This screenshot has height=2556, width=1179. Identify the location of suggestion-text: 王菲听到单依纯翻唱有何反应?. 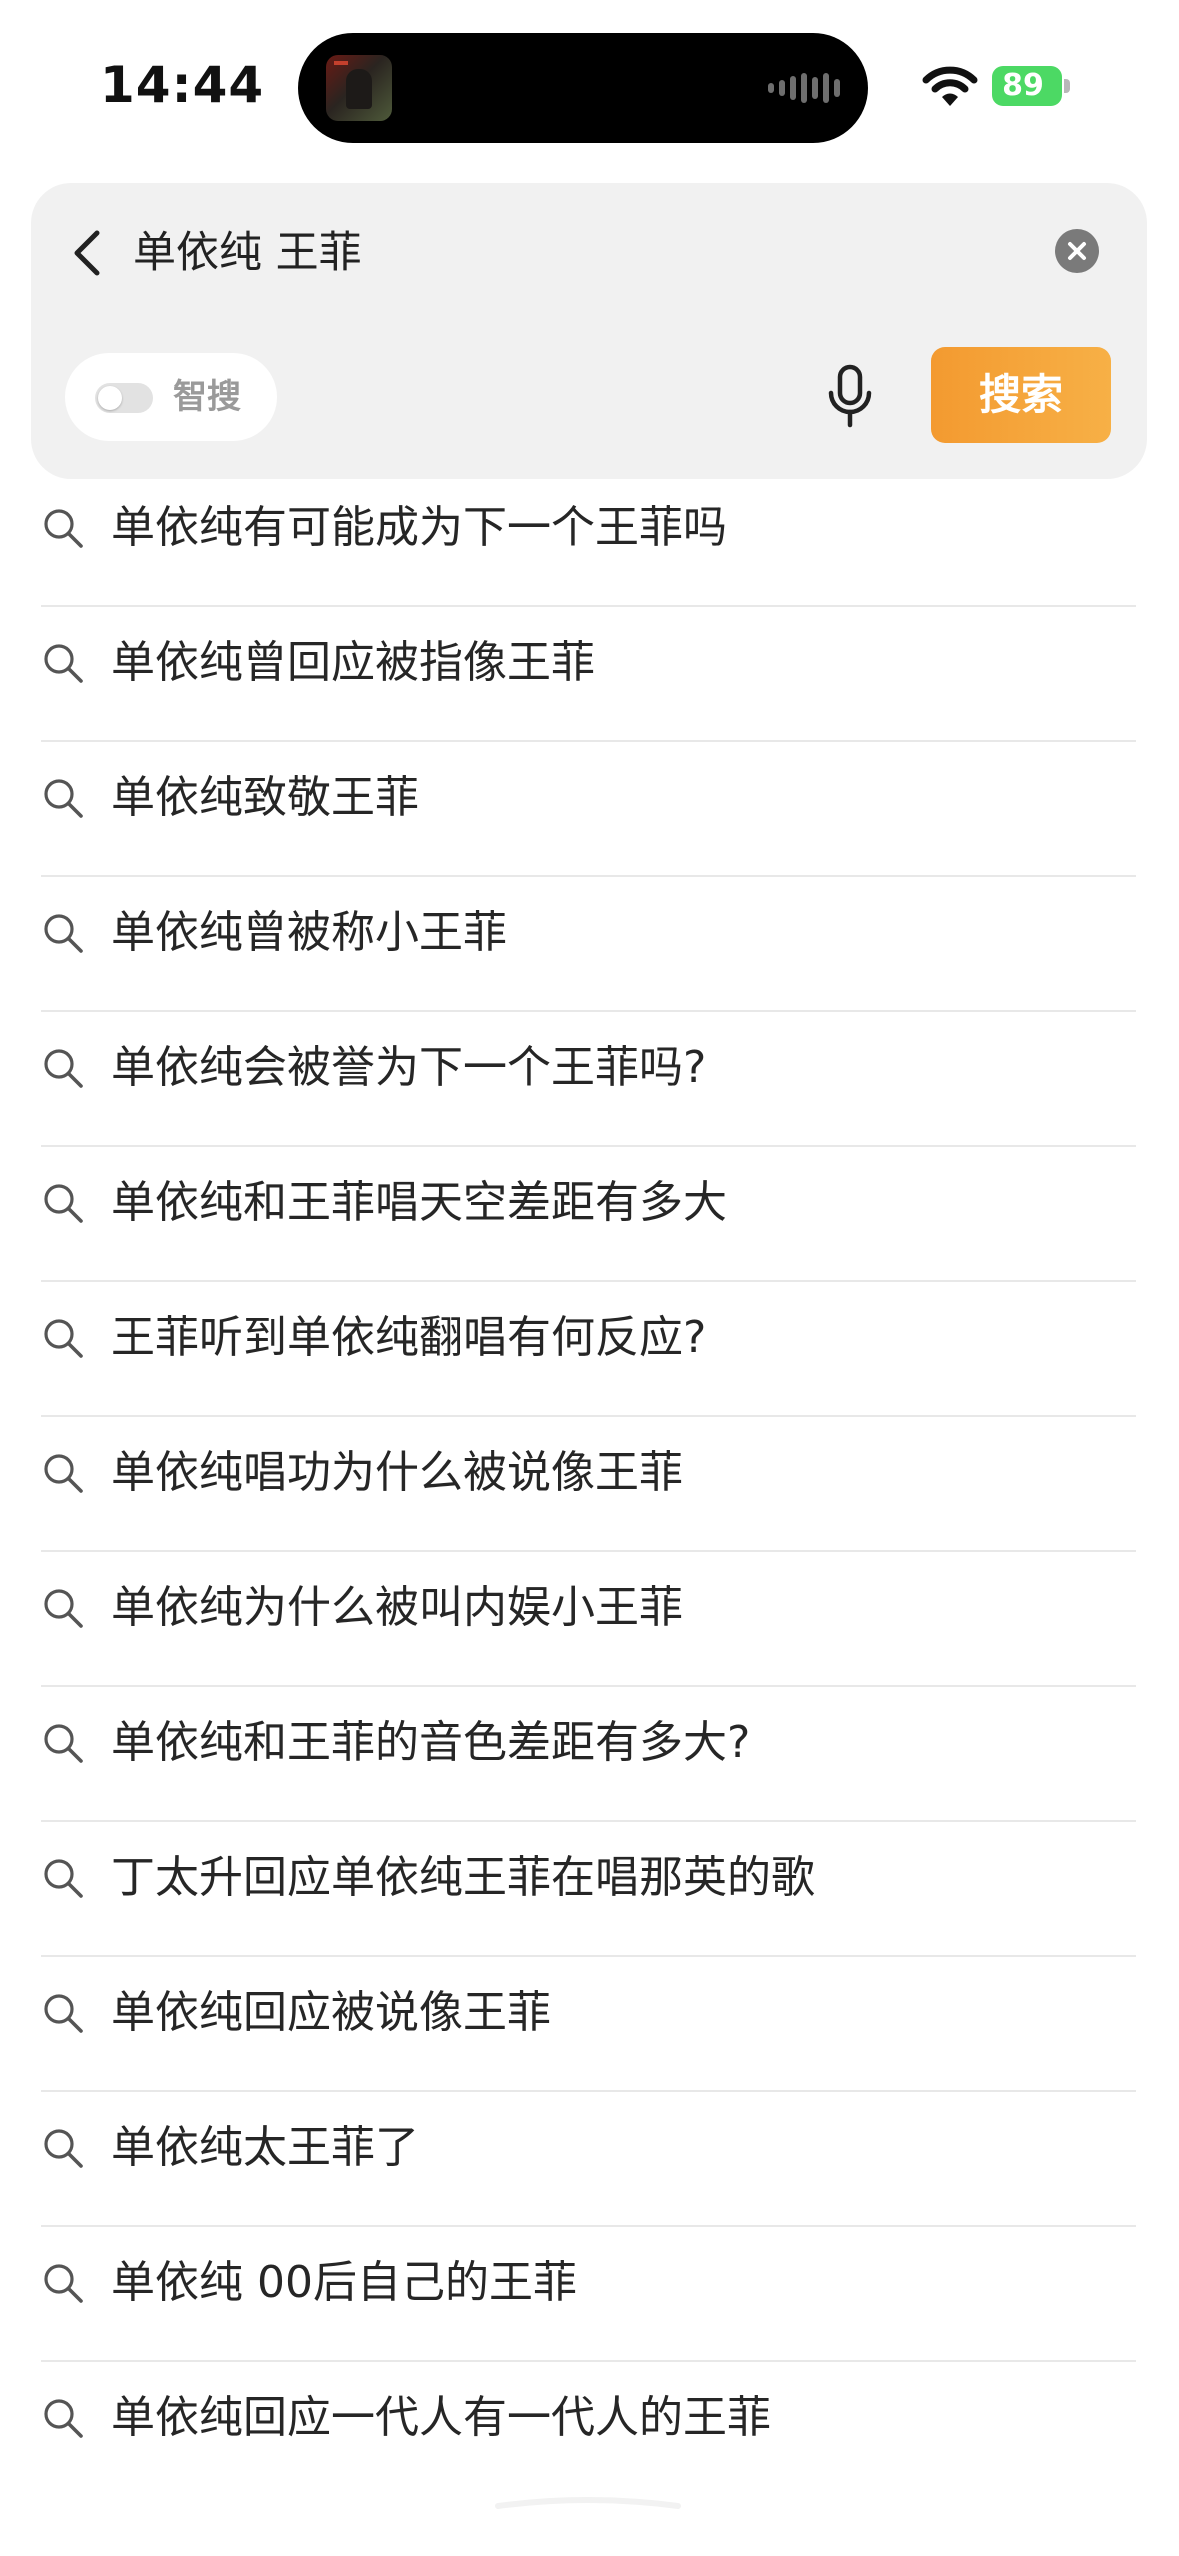
(409, 1337).